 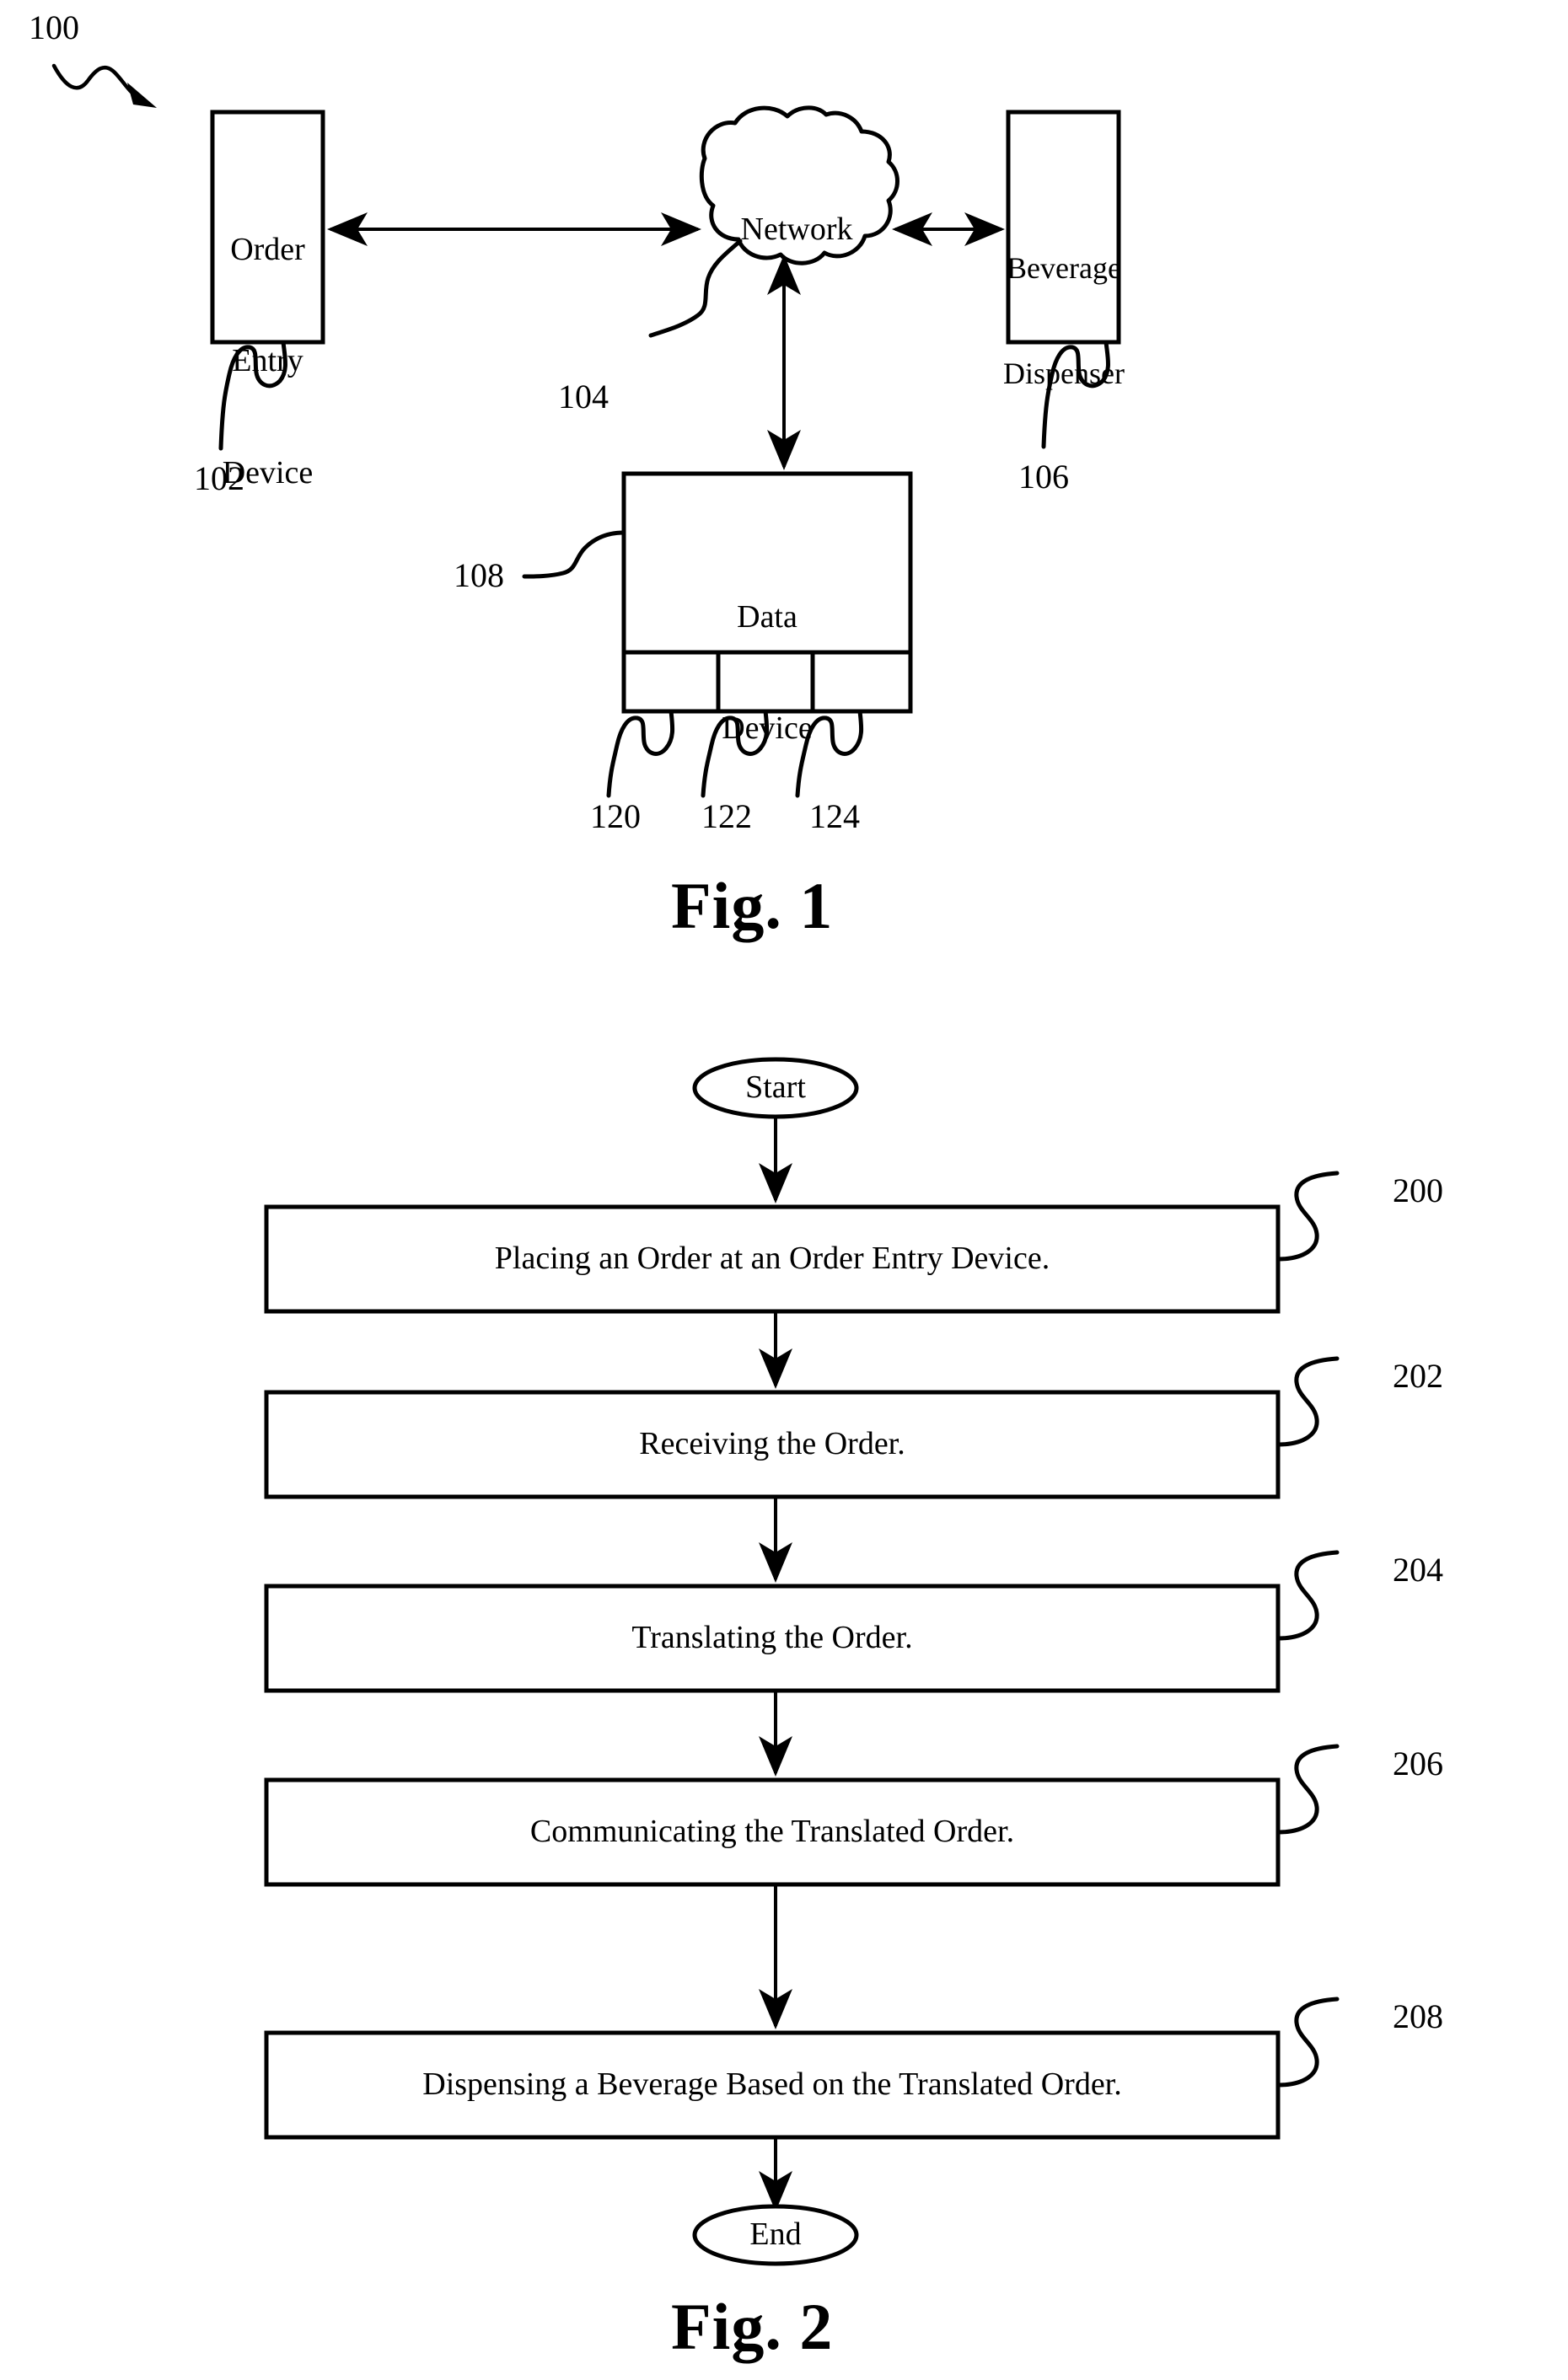 I want to click on flow-step-ref-number-3: 204, so click(x=1418, y=1570).